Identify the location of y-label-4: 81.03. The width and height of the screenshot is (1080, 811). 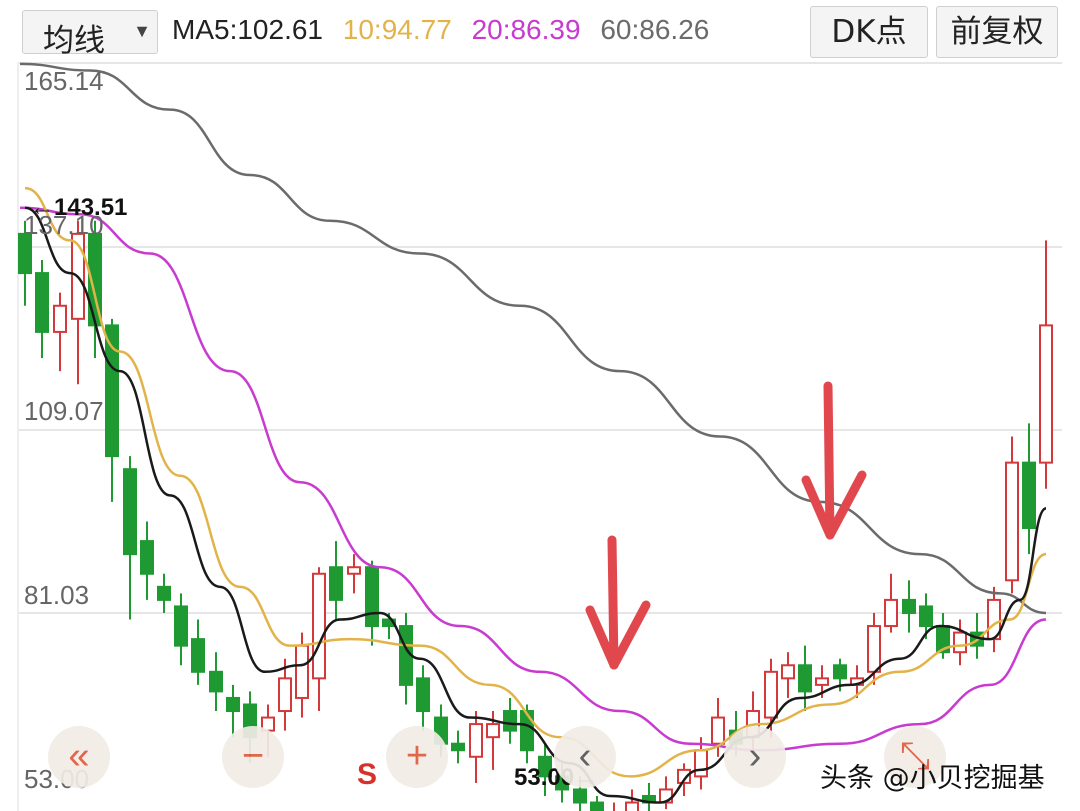
(57, 595).